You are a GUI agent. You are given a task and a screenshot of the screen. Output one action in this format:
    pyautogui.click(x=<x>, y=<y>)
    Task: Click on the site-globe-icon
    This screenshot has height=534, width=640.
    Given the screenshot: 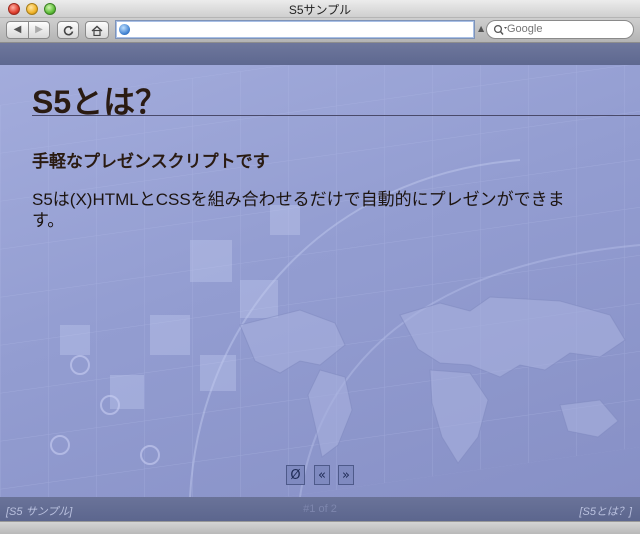 What is the action you would take?
    pyautogui.click(x=124, y=29)
    